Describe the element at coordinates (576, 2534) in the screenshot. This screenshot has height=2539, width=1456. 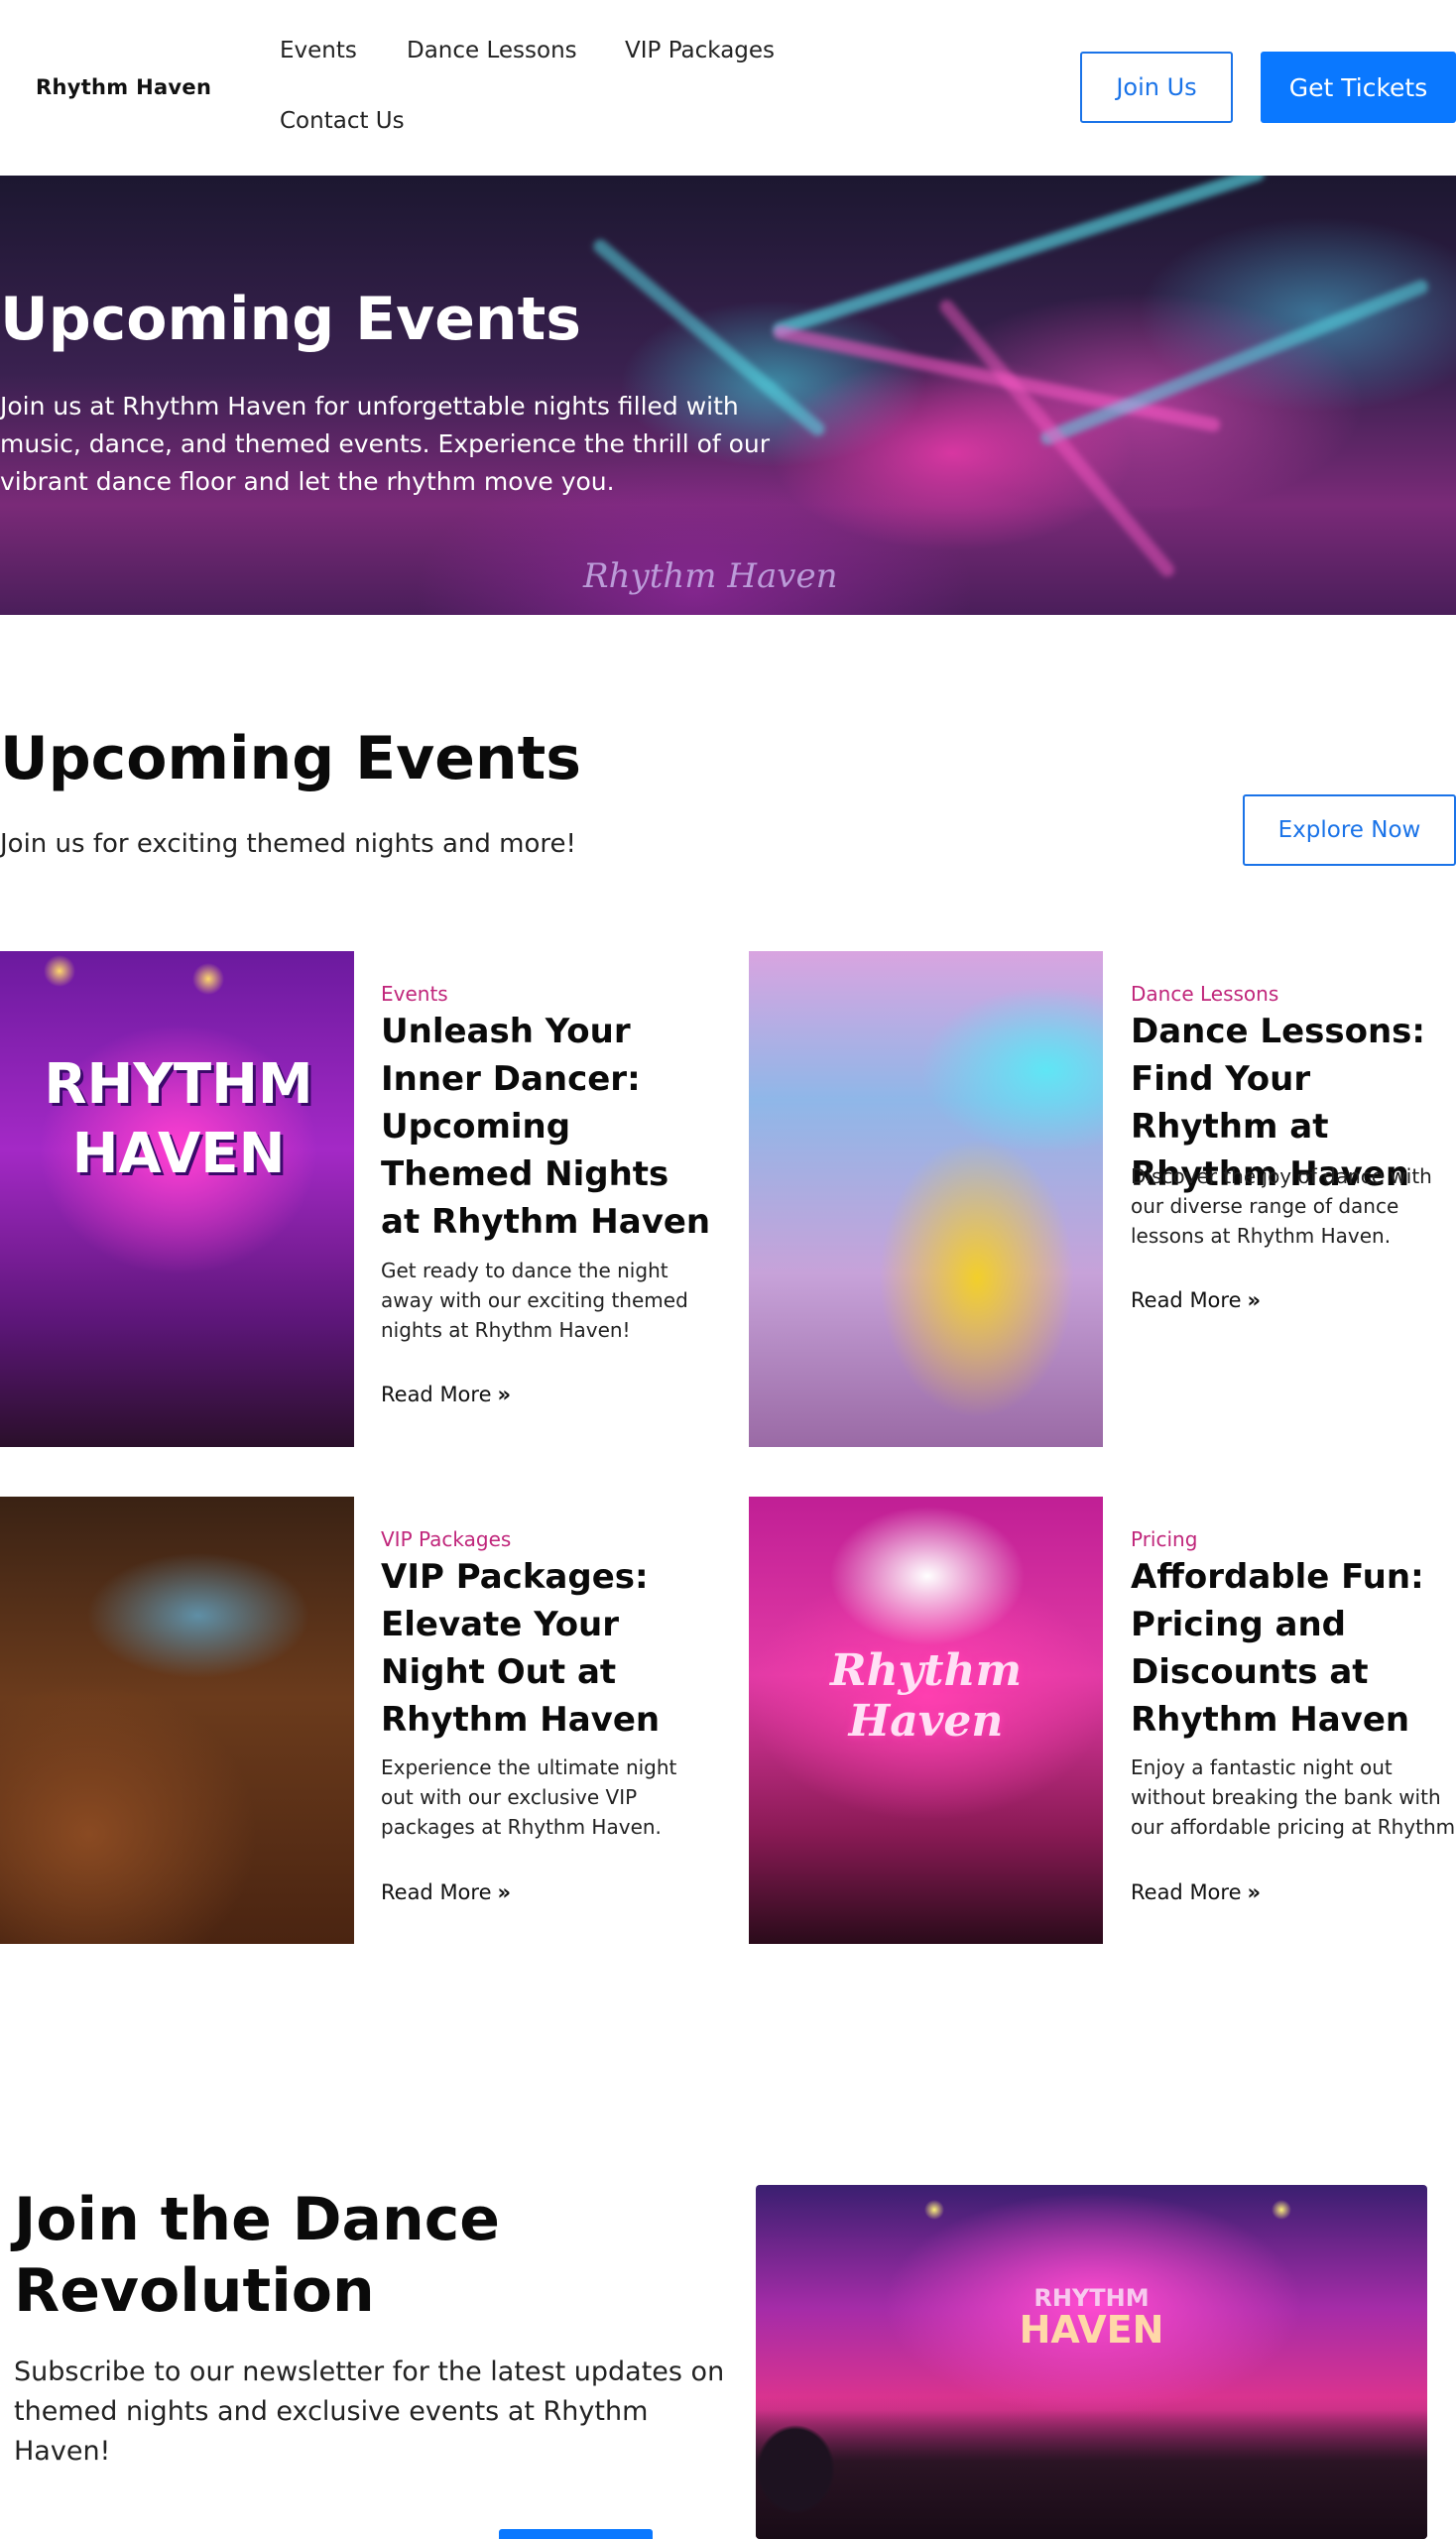
I see `subscribe-button` at that location.